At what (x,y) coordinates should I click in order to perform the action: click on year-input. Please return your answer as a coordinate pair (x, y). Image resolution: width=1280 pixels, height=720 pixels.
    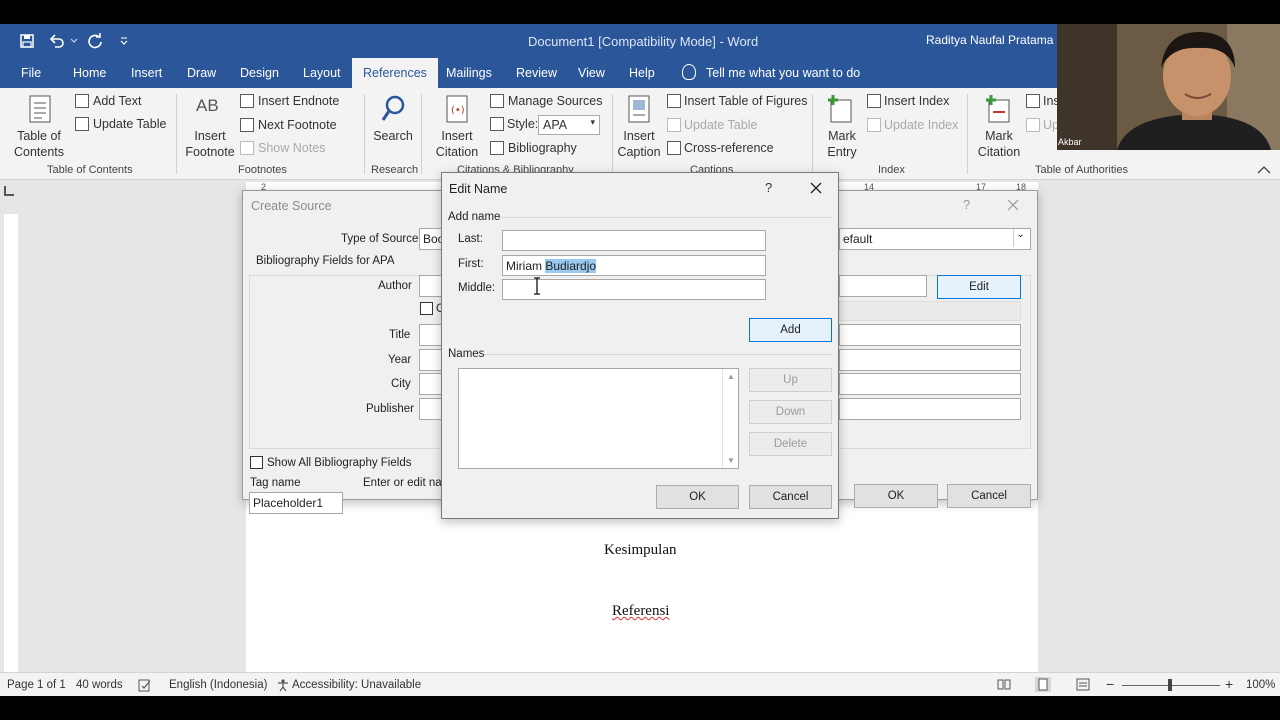
    Looking at the image, I should click on (431, 360).